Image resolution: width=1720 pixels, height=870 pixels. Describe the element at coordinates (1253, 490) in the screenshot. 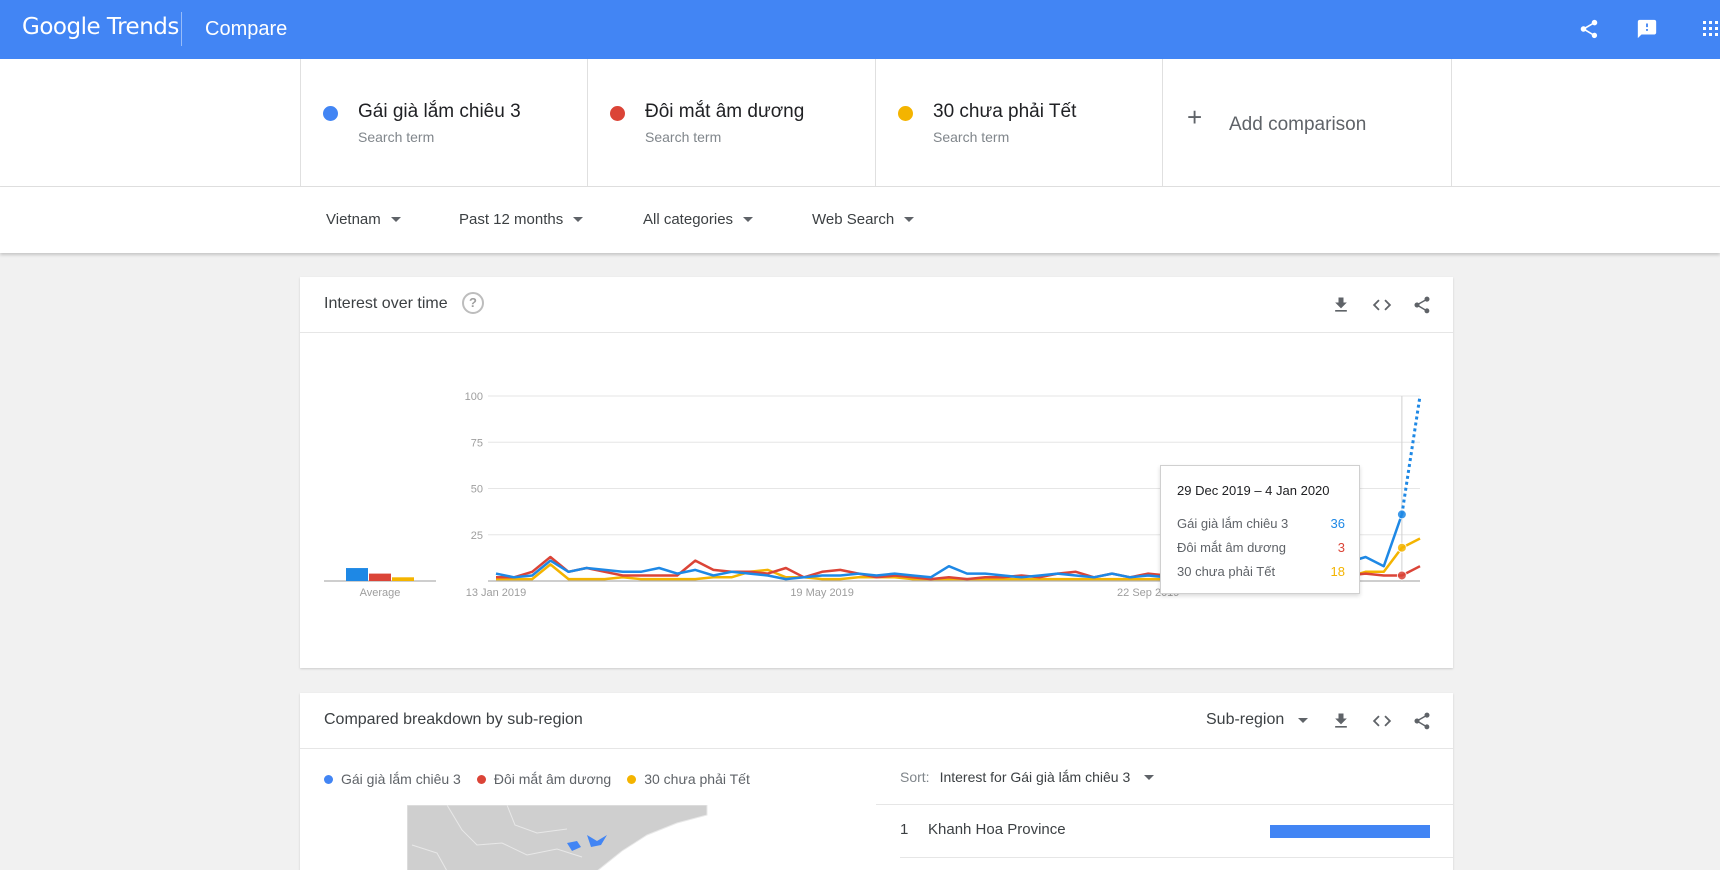

I see `tooltip-date: 29 Dec 2019 – 4 Jan 2020` at that location.